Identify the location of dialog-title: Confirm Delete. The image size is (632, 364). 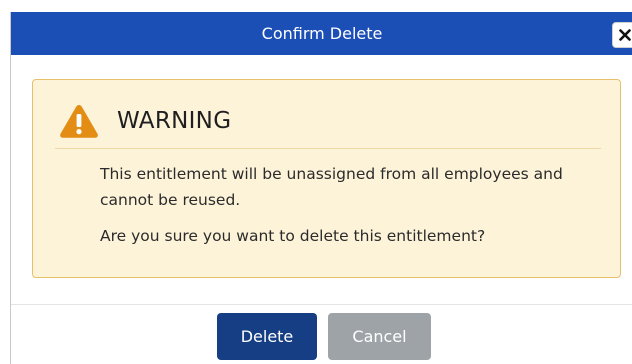
(322, 33).